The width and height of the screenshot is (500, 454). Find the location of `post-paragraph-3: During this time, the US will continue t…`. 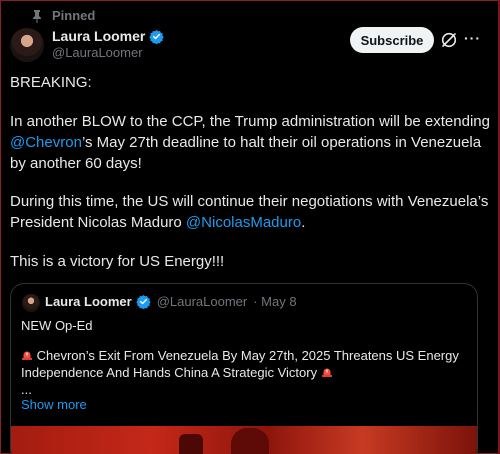

post-paragraph-3: During this time, the US will continue t… is located at coordinates (250, 212).